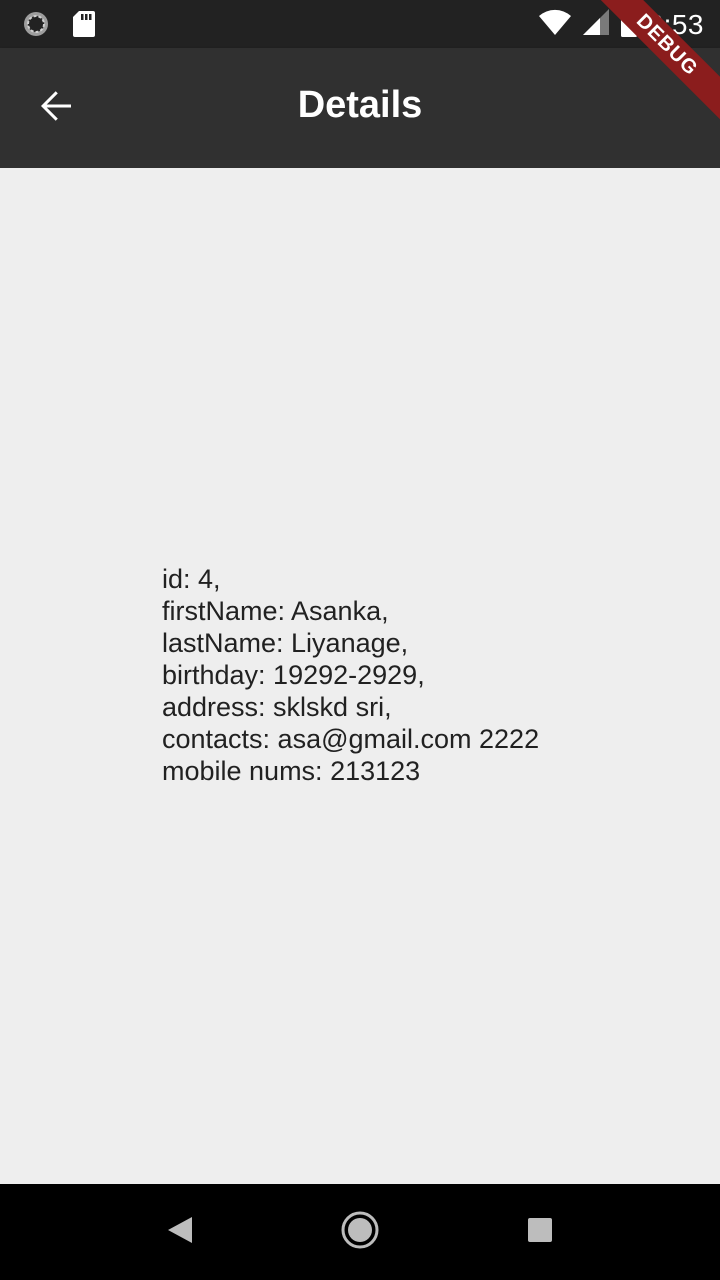  Describe the element at coordinates (36, 26) in the screenshot. I see `sync-icon` at that location.